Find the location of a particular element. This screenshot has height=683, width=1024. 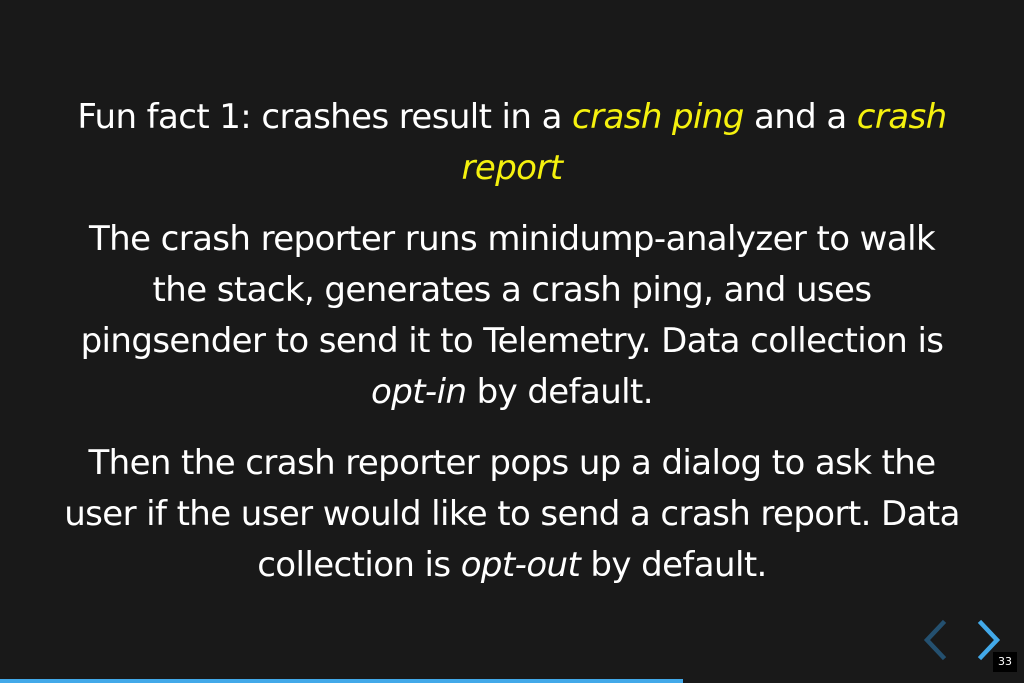

slide-number: 33 is located at coordinates (1005, 662).